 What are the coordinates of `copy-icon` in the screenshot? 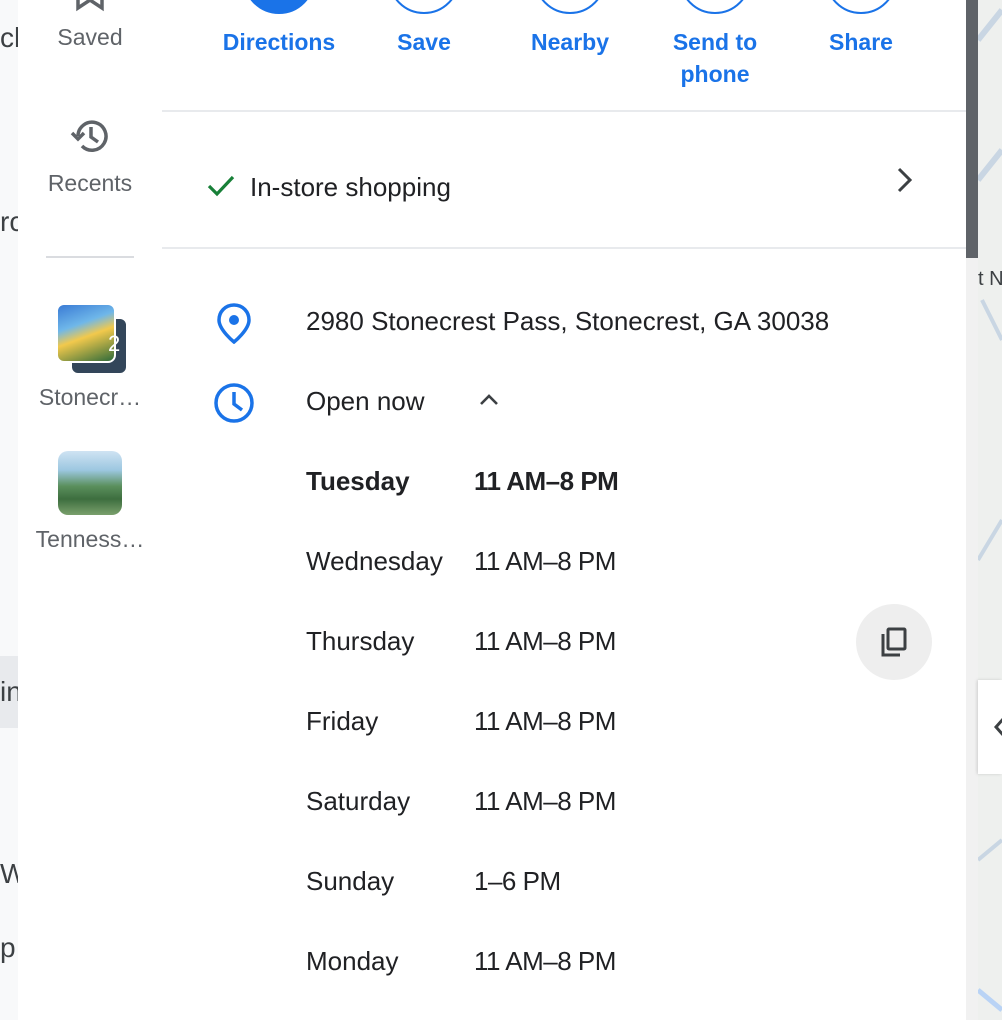 It's located at (894, 642).